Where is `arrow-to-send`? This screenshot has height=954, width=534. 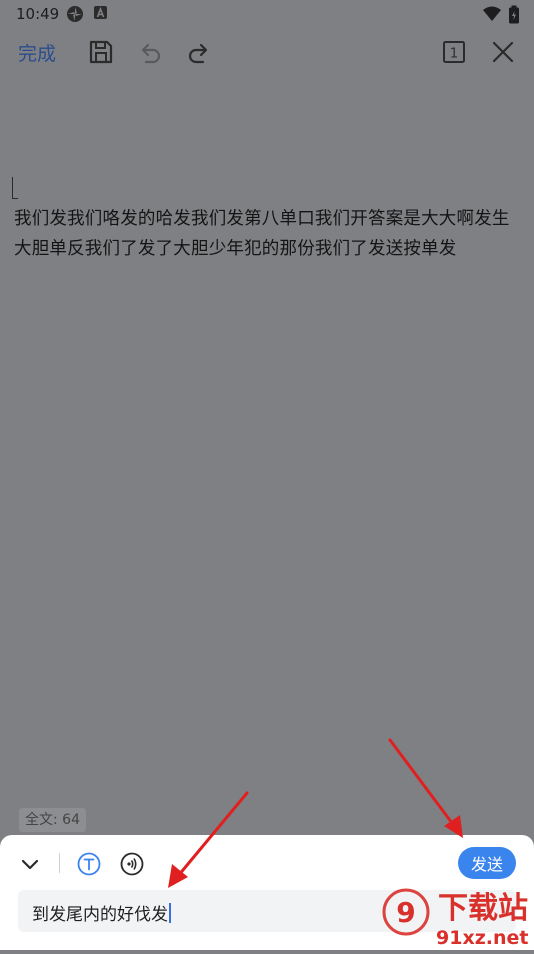
arrow-to-send is located at coordinates (425, 788).